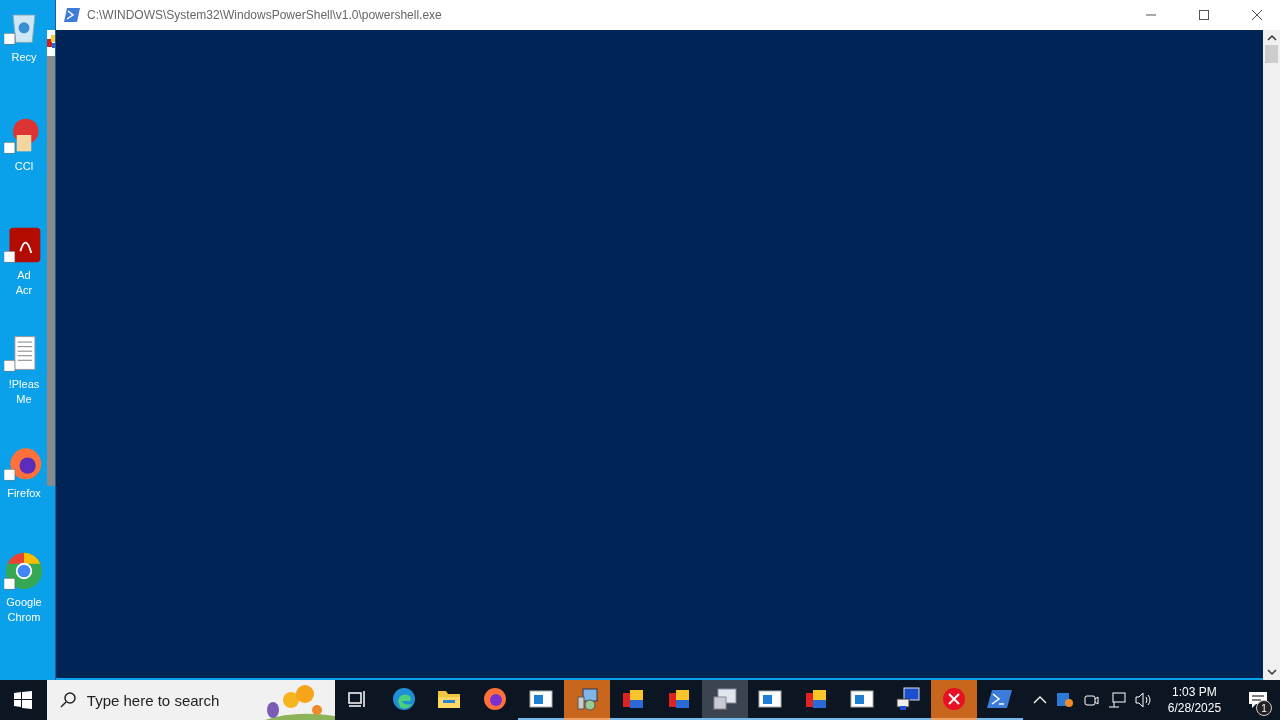 This screenshot has width=1280, height=720. I want to click on error-icon, so click(953, 699).